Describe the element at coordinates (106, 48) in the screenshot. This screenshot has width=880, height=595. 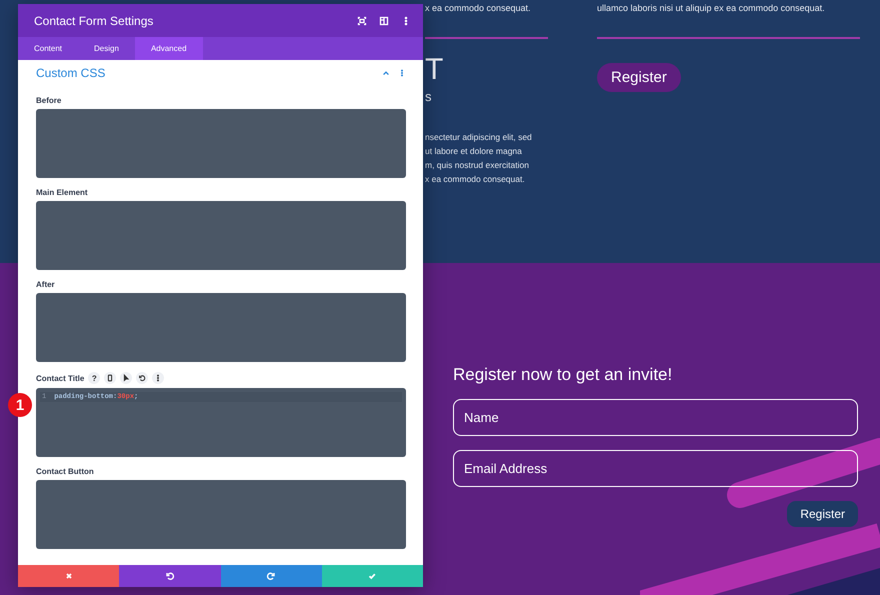
I see `tab: Design` at that location.